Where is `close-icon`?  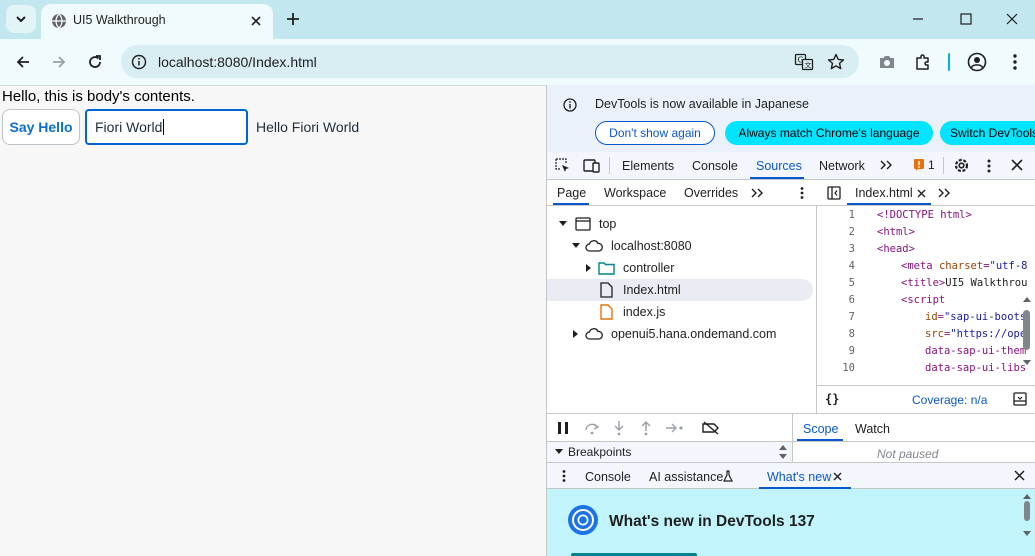
close-icon is located at coordinates (1012, 19).